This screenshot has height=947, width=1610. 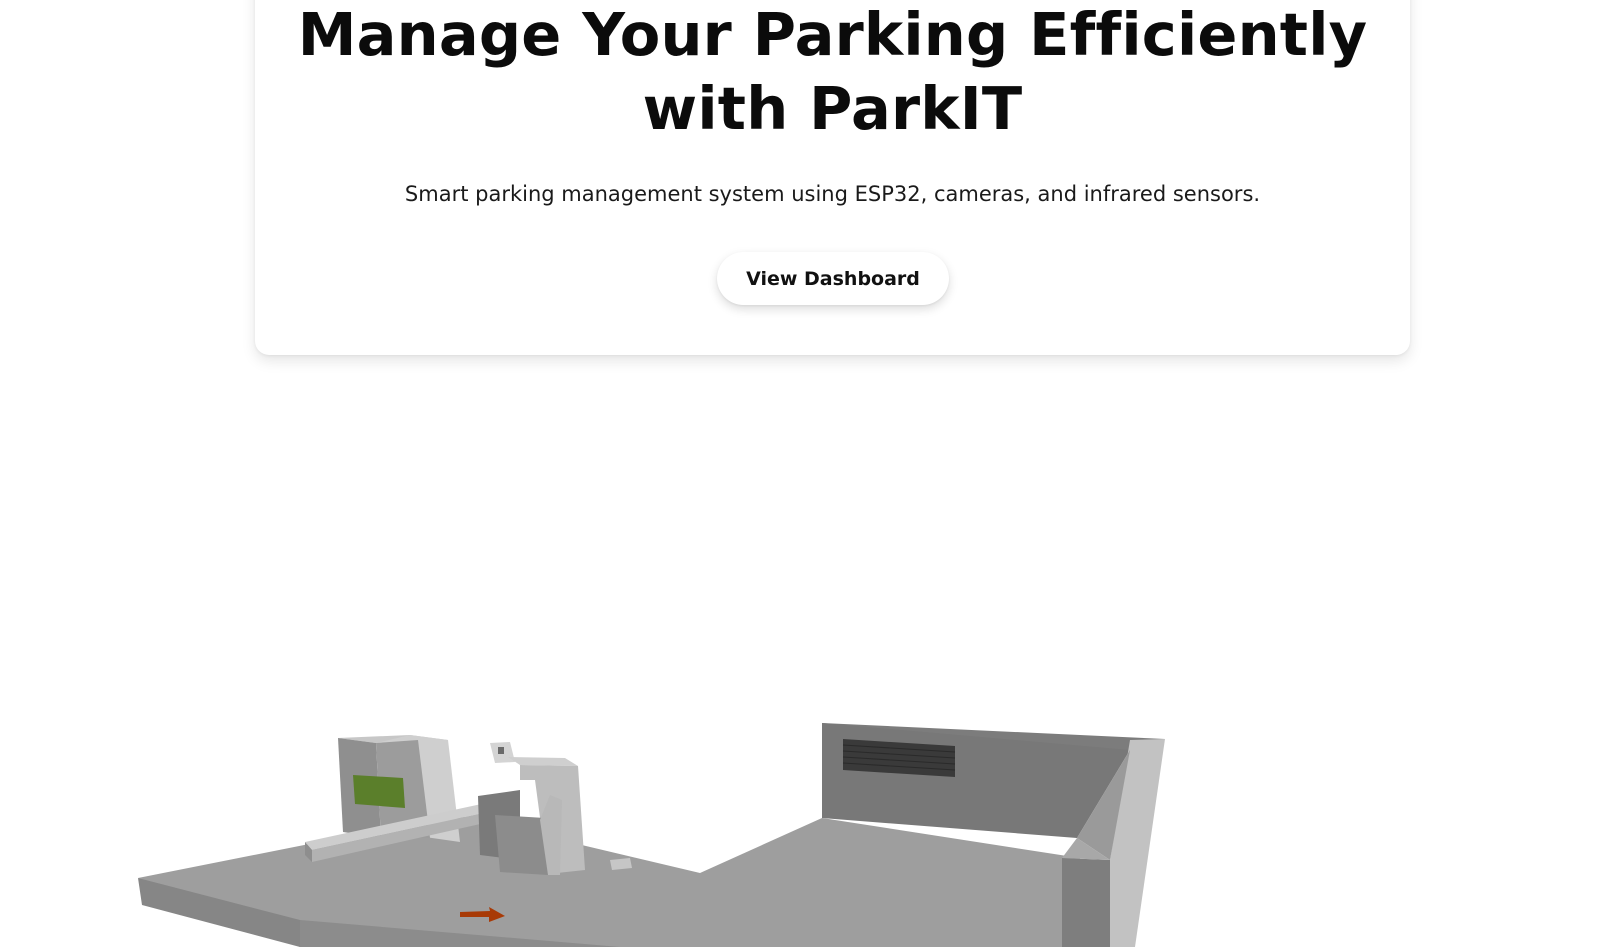 What do you see at coordinates (609, 881) in the screenshot?
I see `floor-slab` at bounding box center [609, 881].